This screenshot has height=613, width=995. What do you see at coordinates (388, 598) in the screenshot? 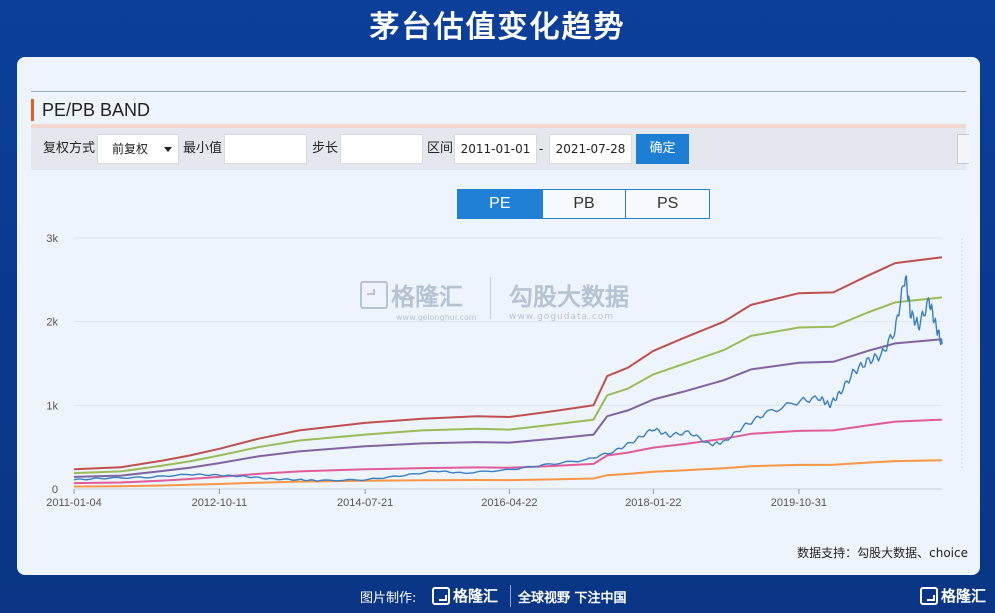
I see `footer-credit: 图片制作:` at bounding box center [388, 598].